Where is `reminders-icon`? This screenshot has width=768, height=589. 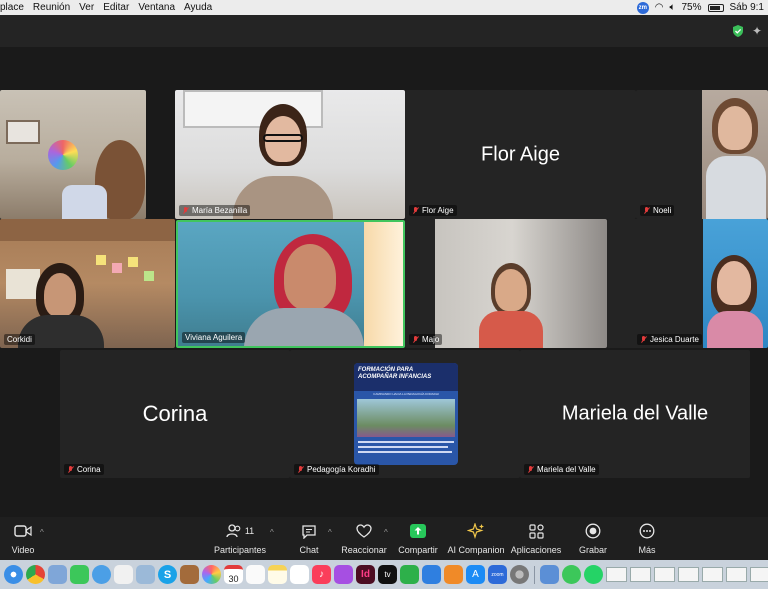
reminders-icon is located at coordinates (255, 574).